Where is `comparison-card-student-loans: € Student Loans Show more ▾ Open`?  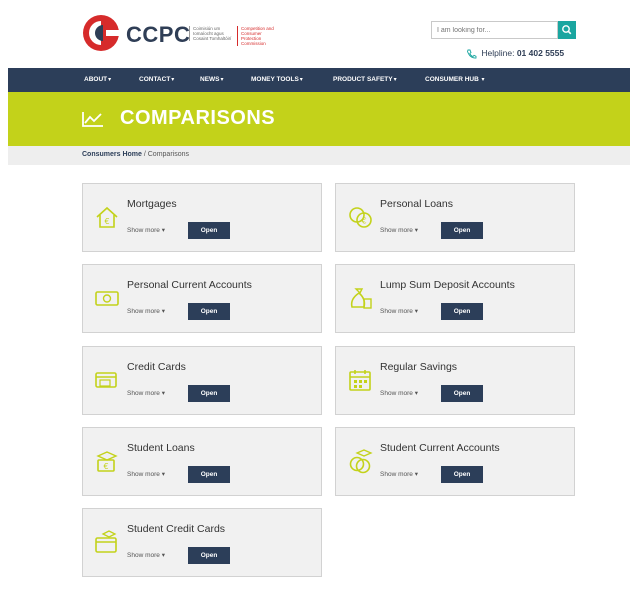 comparison-card-student-loans: € Student Loans Show more ▾ Open is located at coordinates (202, 461).